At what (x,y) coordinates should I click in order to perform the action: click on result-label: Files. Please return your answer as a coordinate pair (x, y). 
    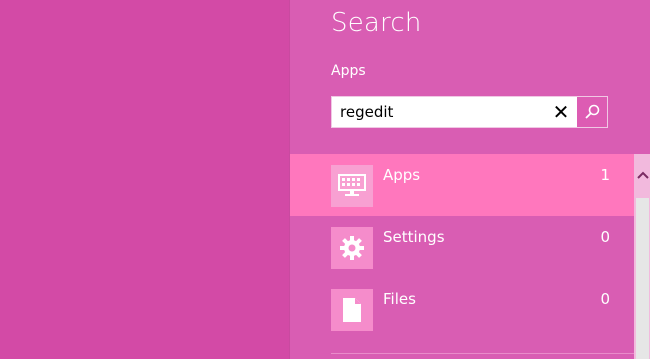
    Looking at the image, I should click on (399, 299).